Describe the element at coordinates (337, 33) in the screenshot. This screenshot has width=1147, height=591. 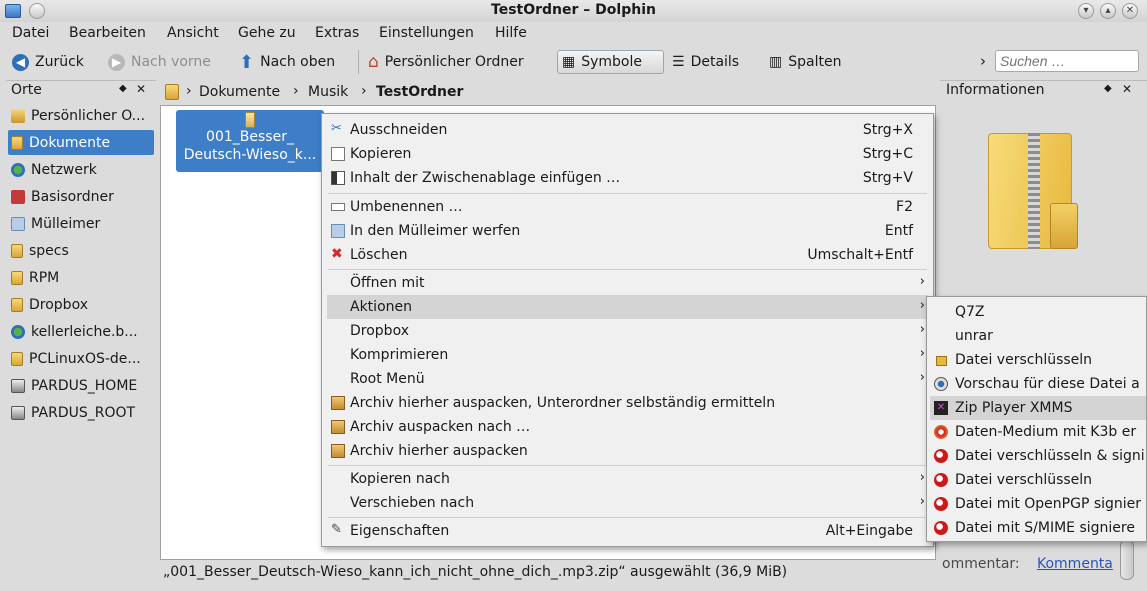
I see `menu-extras: Extras` at that location.